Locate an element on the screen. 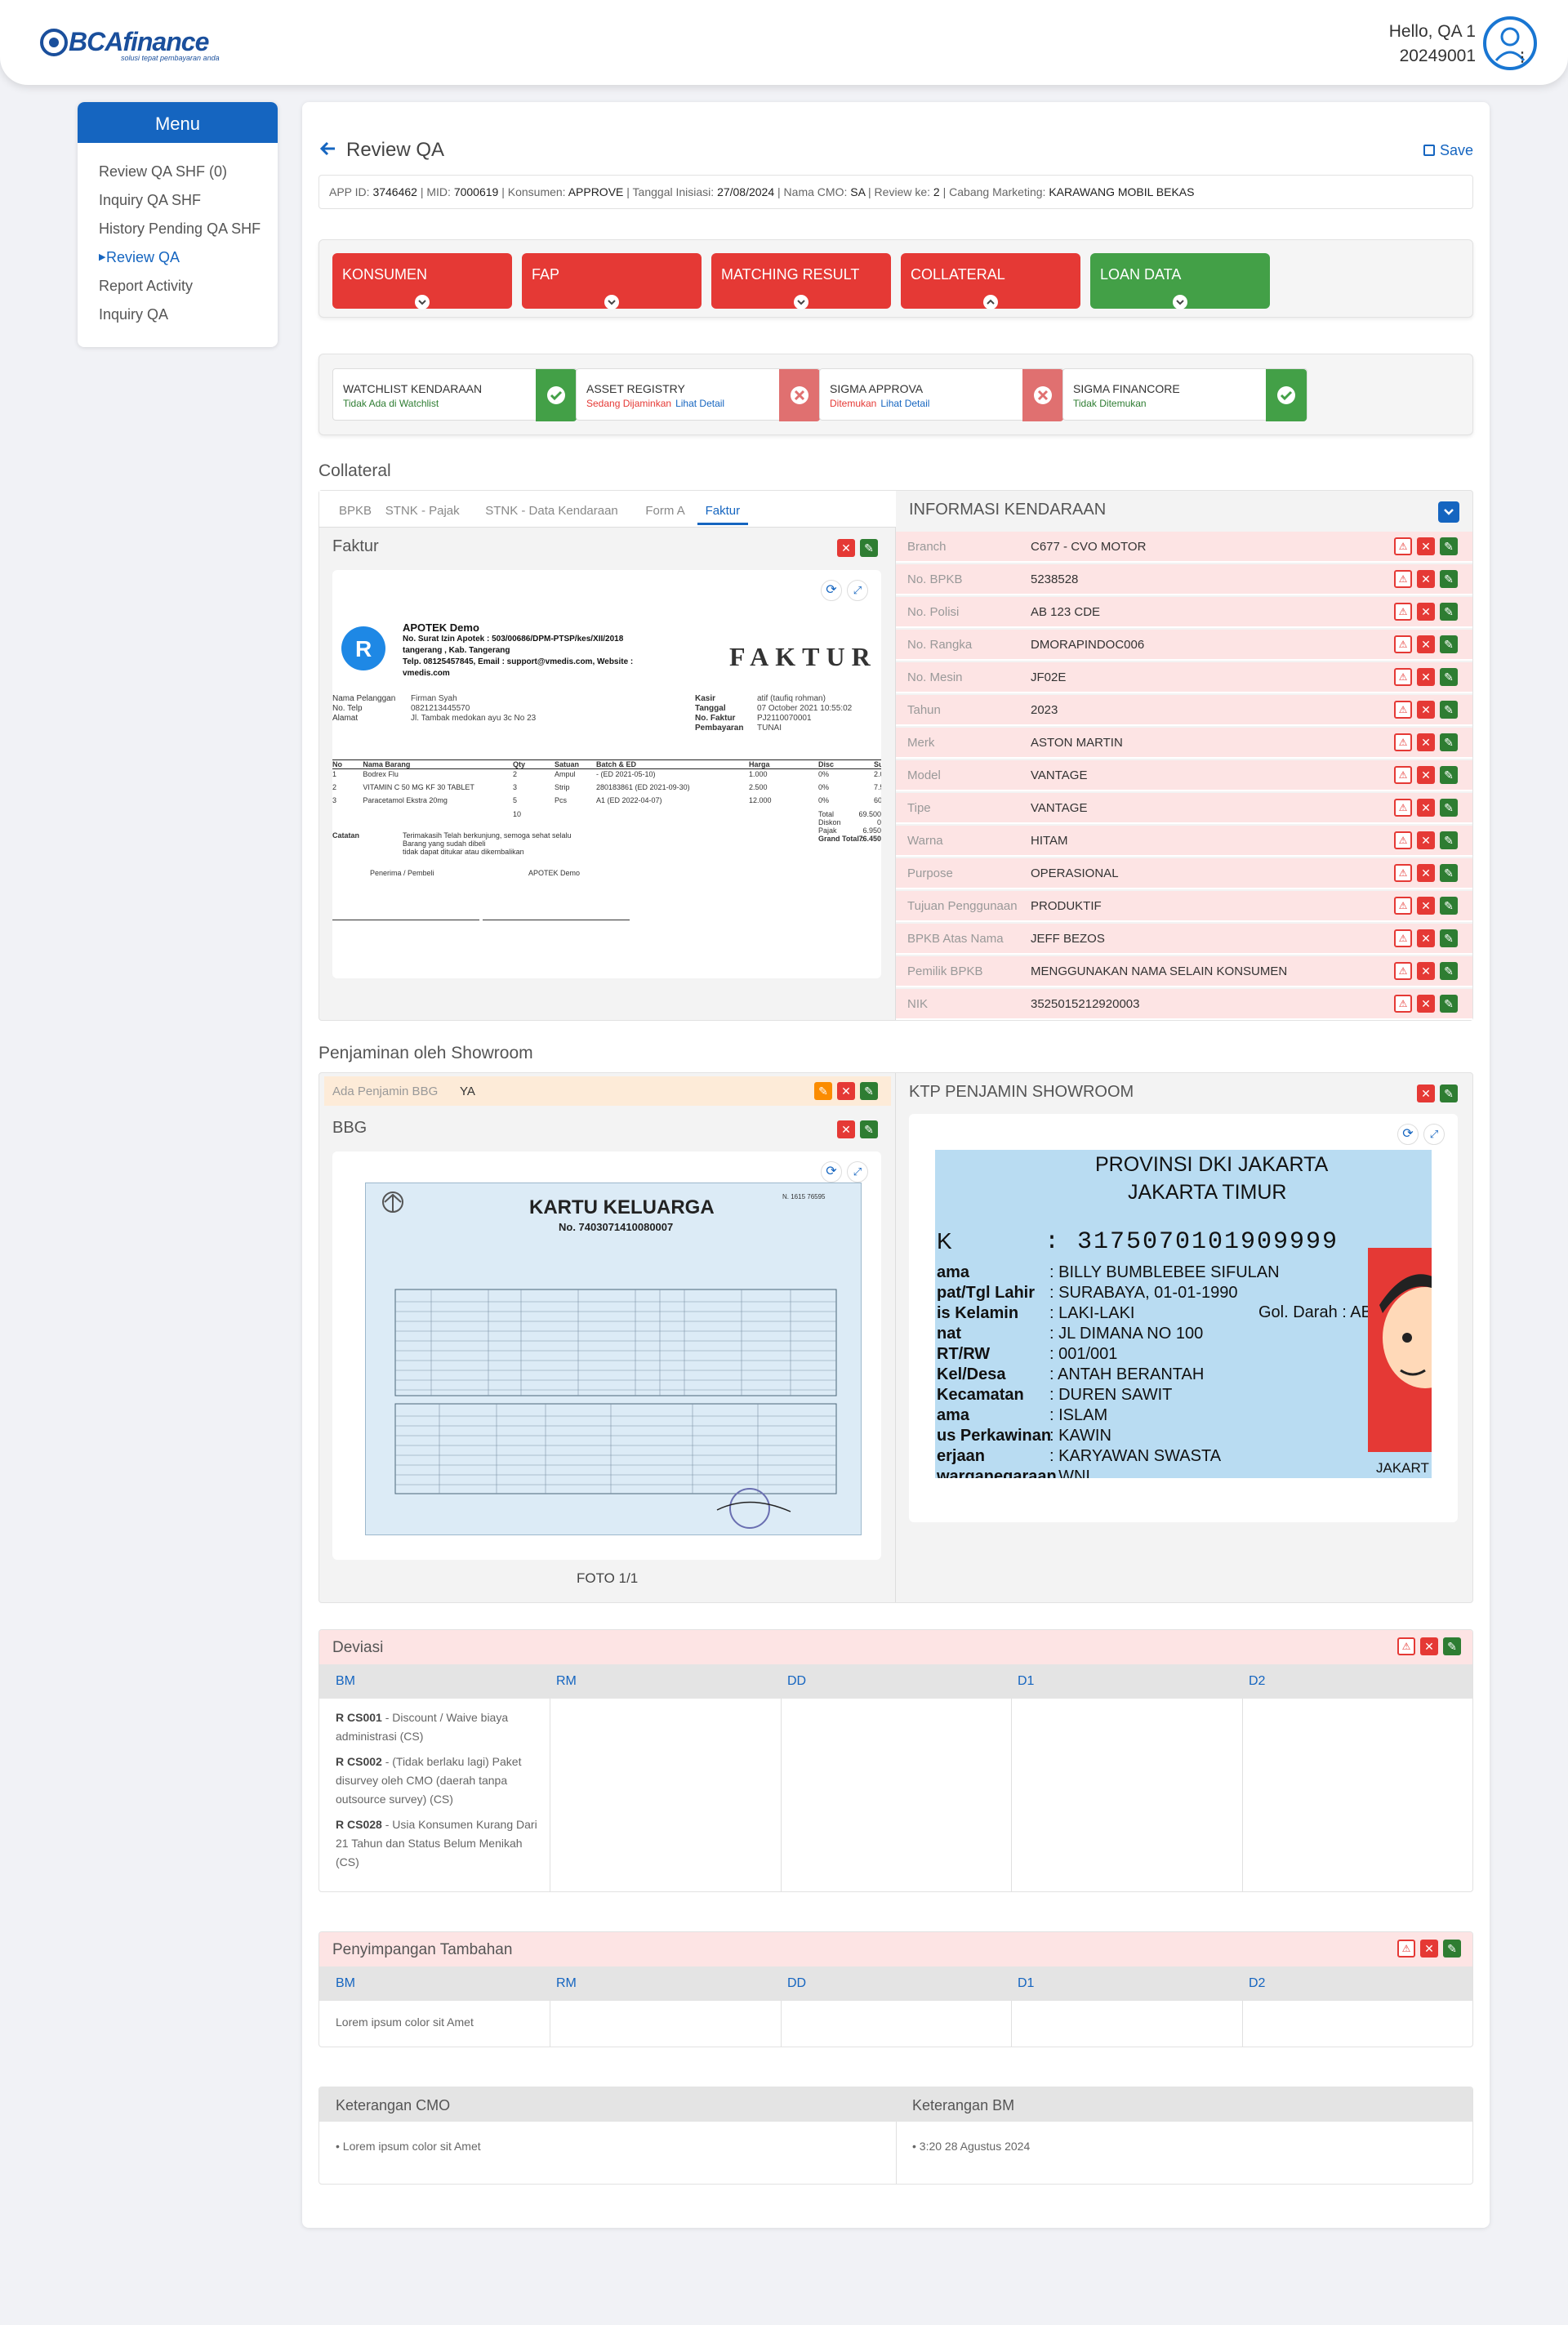 The width and height of the screenshot is (1568, 2325). tab-fap: FAP is located at coordinates (612, 282).